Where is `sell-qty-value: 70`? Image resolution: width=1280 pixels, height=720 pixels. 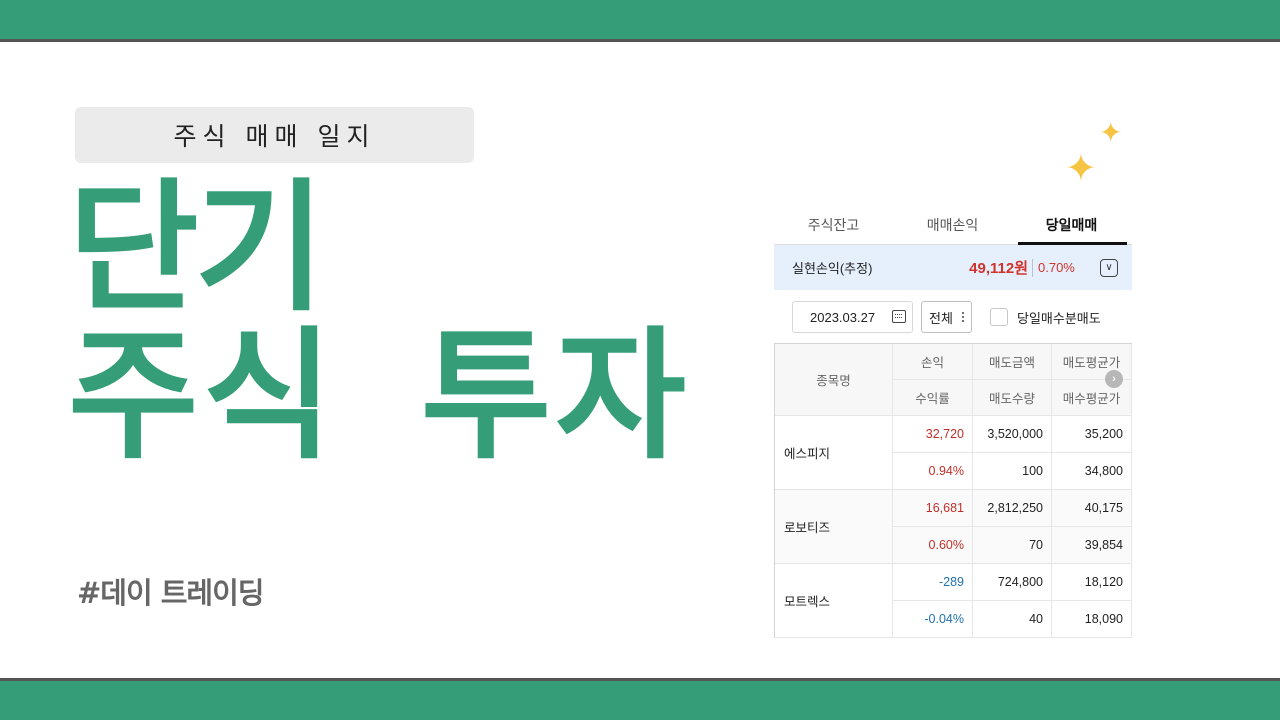 sell-qty-value: 70 is located at coordinates (1012, 545).